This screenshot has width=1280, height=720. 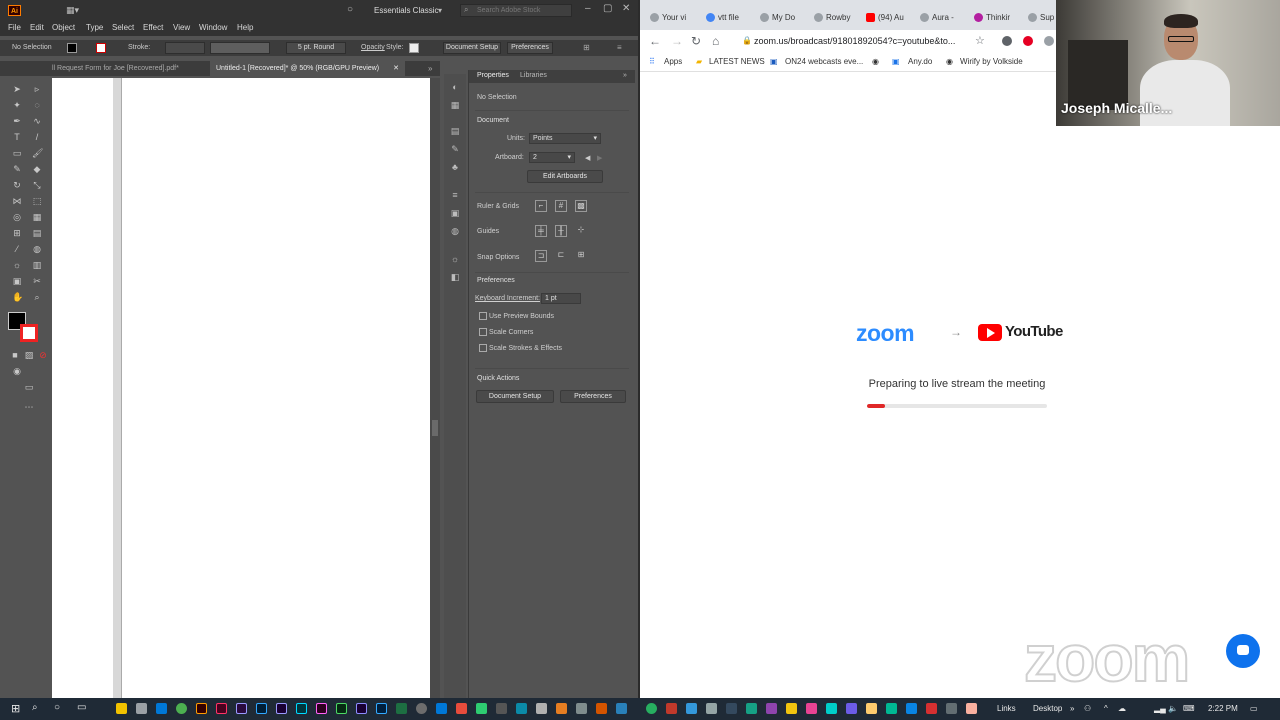 I want to click on forward-icon: →, so click(x=677, y=41).